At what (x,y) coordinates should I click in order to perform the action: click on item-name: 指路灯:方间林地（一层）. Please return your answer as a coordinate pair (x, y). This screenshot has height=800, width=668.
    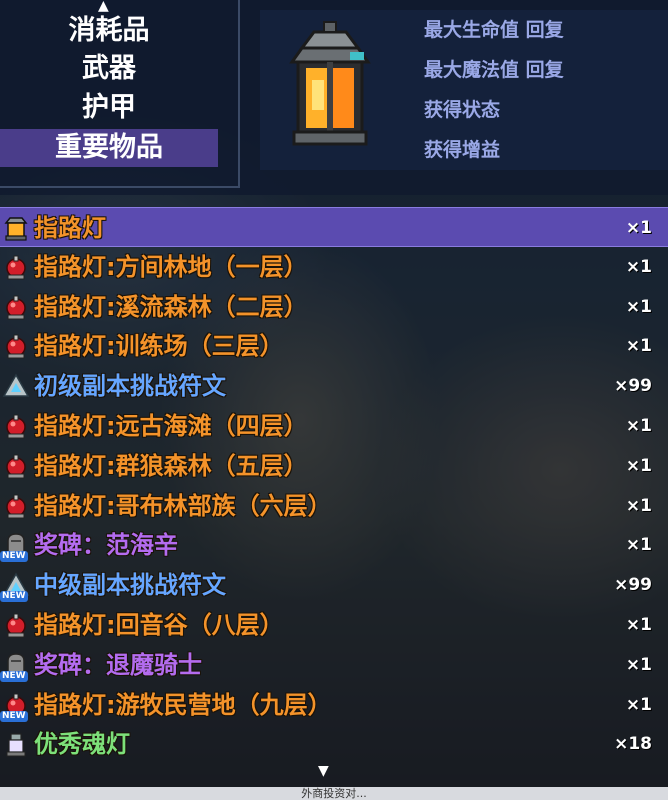
    Looking at the image, I should click on (171, 266).